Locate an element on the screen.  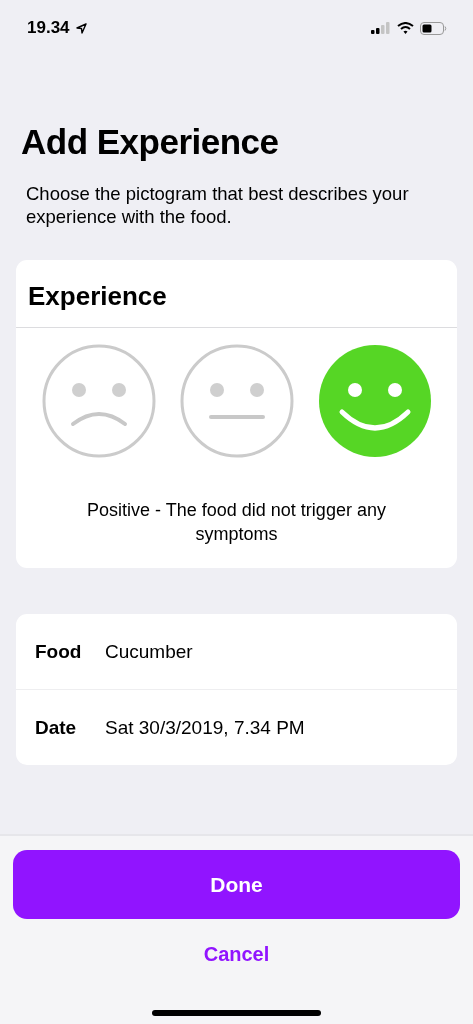
field-value: Sat 30/3/2019, 7.34 PM is located at coordinates (205, 727).